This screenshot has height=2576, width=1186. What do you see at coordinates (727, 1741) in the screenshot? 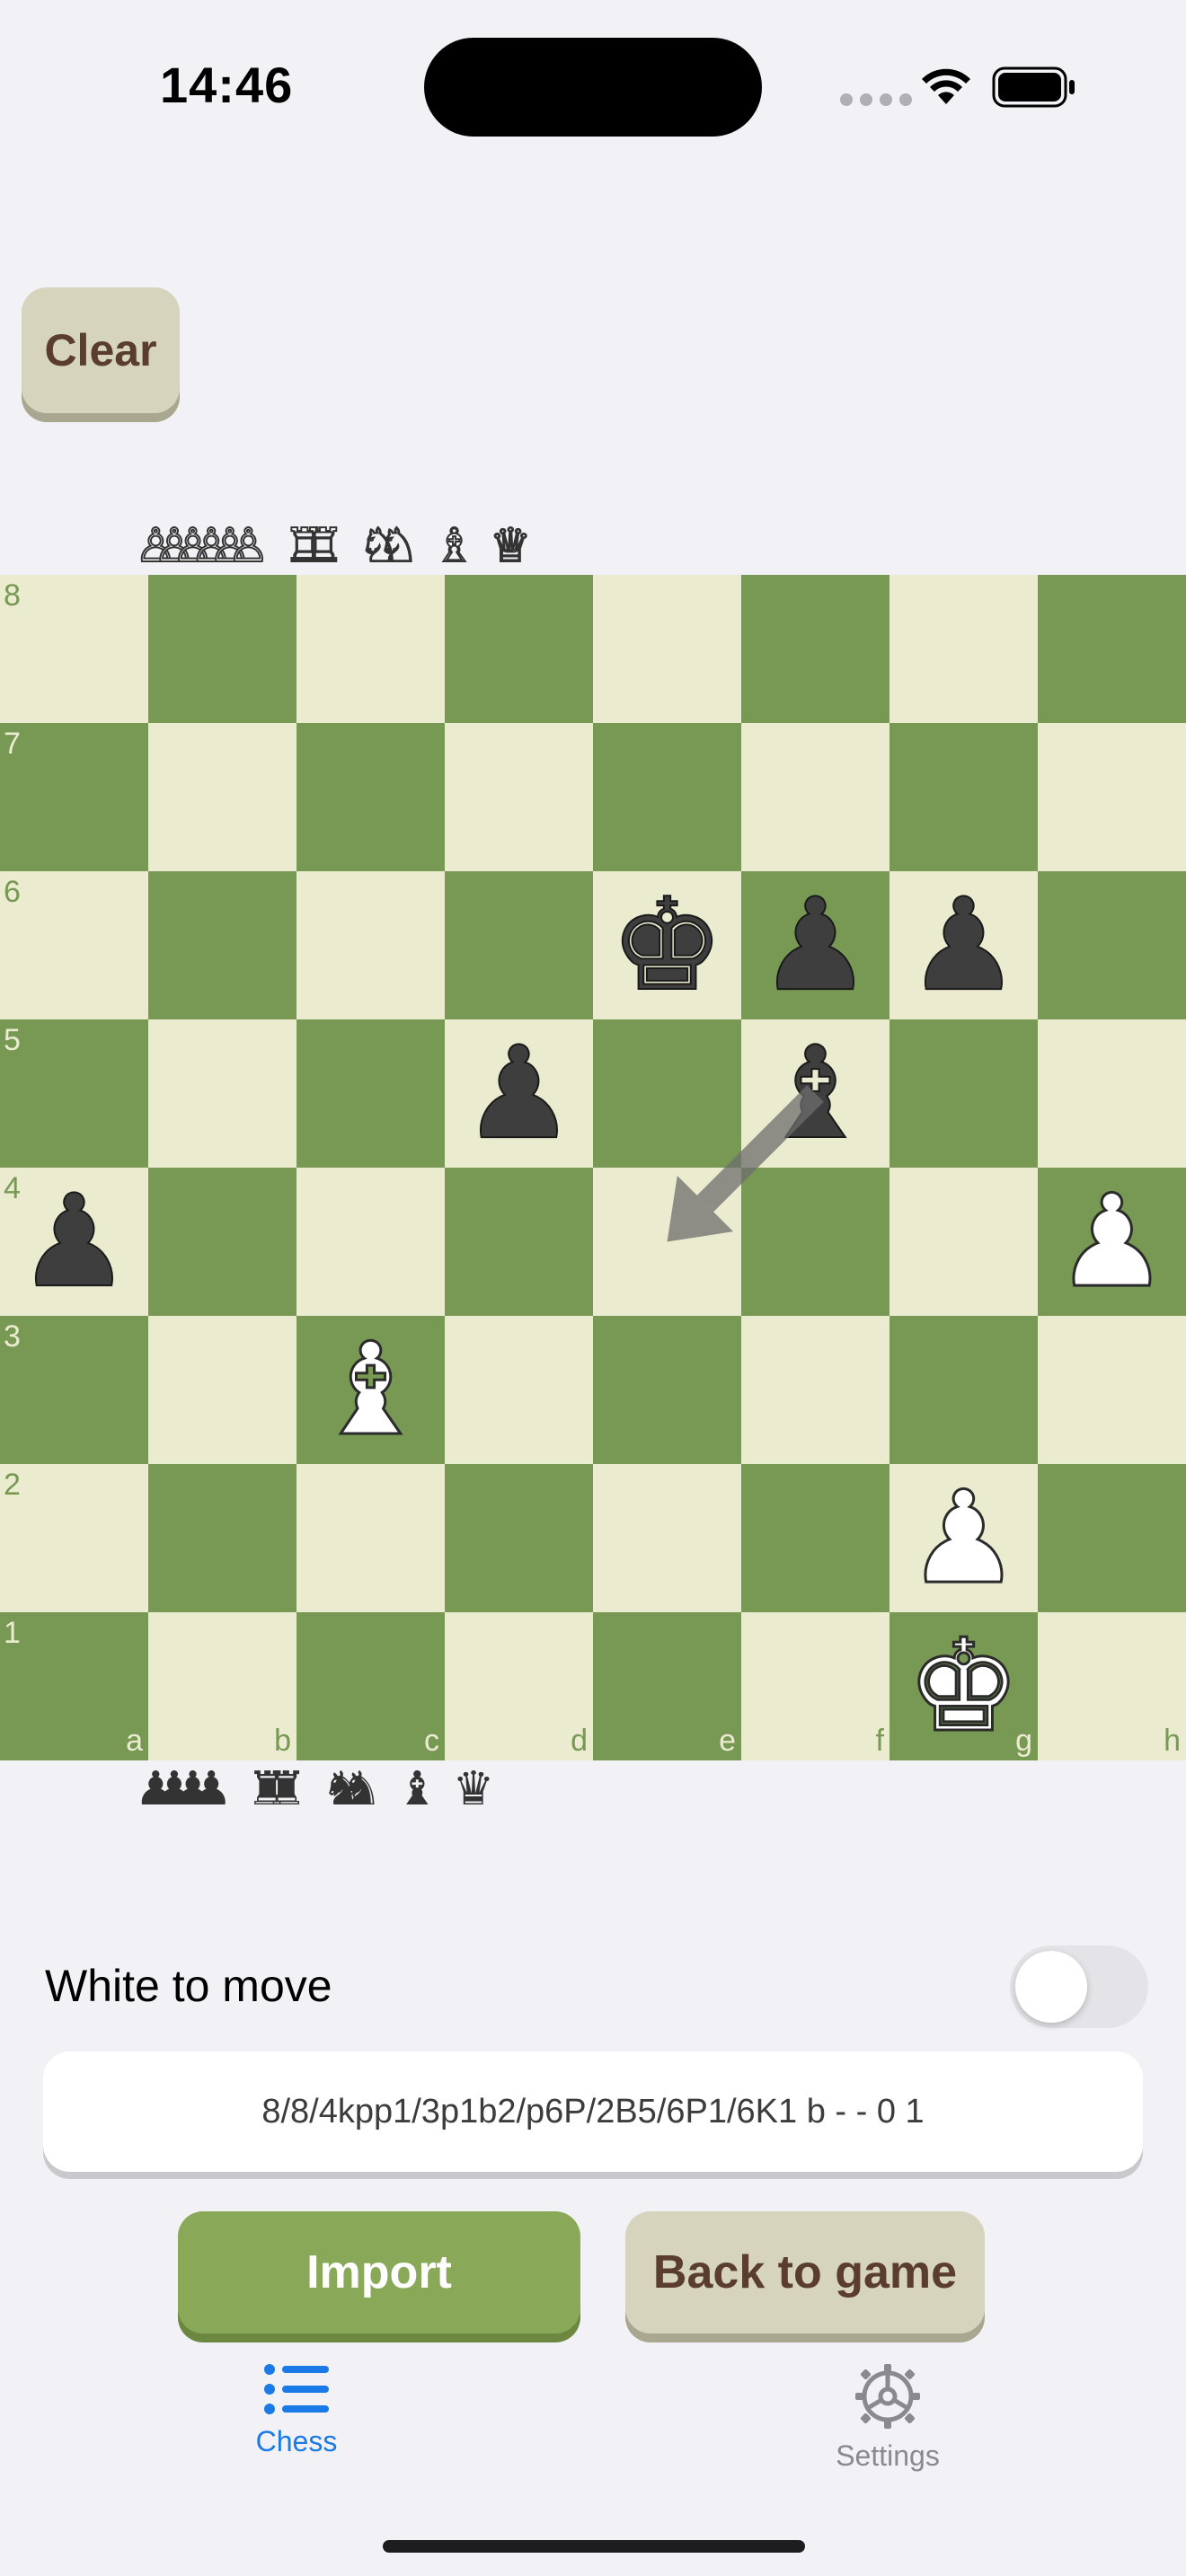
I see `file-label: e` at bounding box center [727, 1741].